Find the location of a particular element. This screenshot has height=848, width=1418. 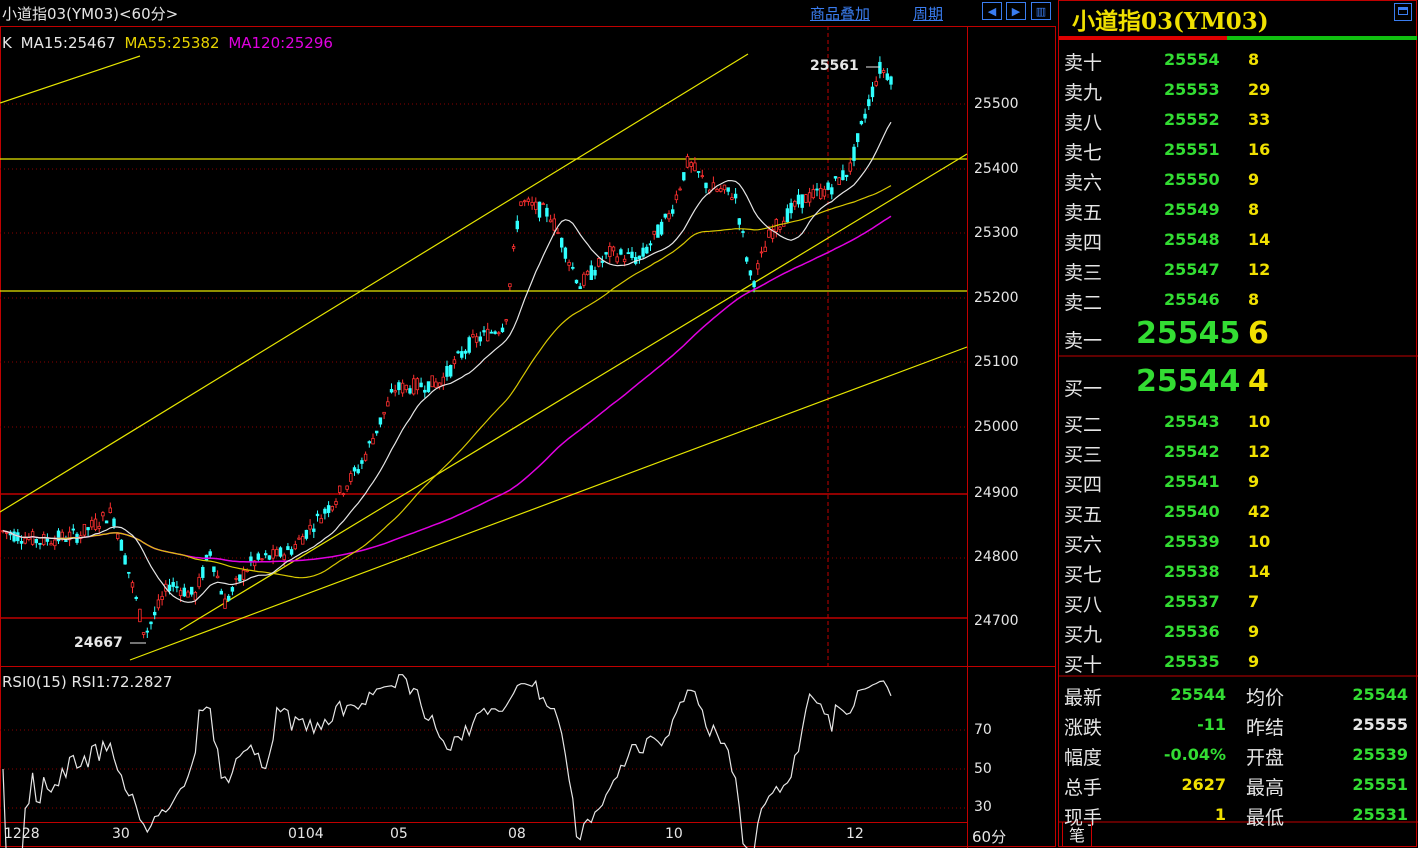

ask-volume: 6 is located at coordinates (1258, 333).